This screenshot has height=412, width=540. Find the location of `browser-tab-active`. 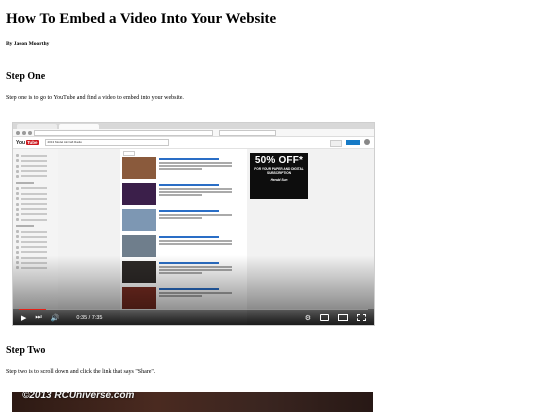

browser-tab-active is located at coordinates (79, 126).